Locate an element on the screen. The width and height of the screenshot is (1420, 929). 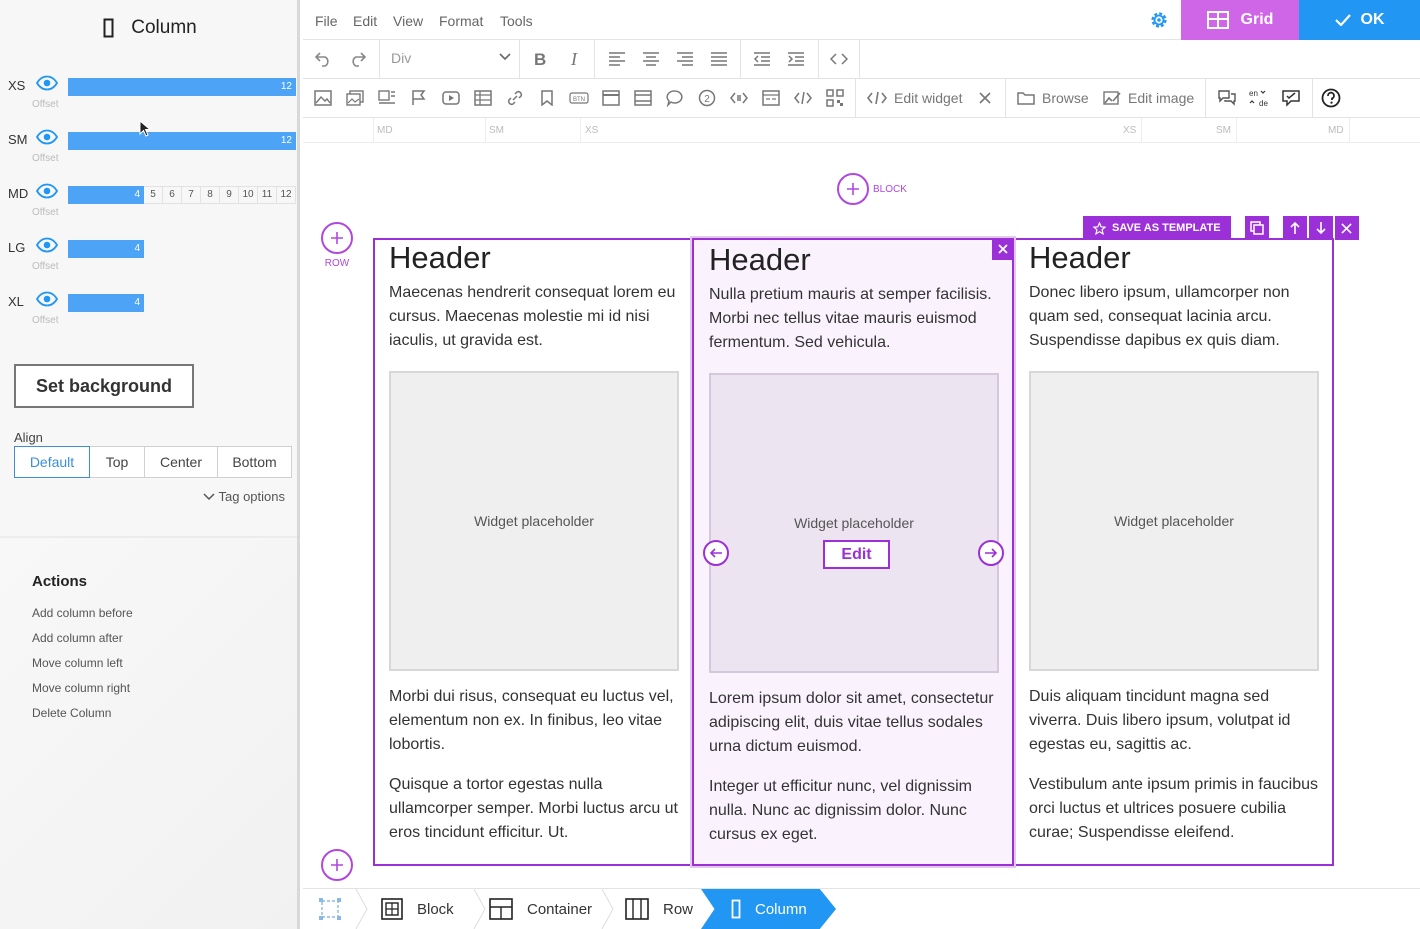
delete-column-icon is located at coordinates (1003, 249).